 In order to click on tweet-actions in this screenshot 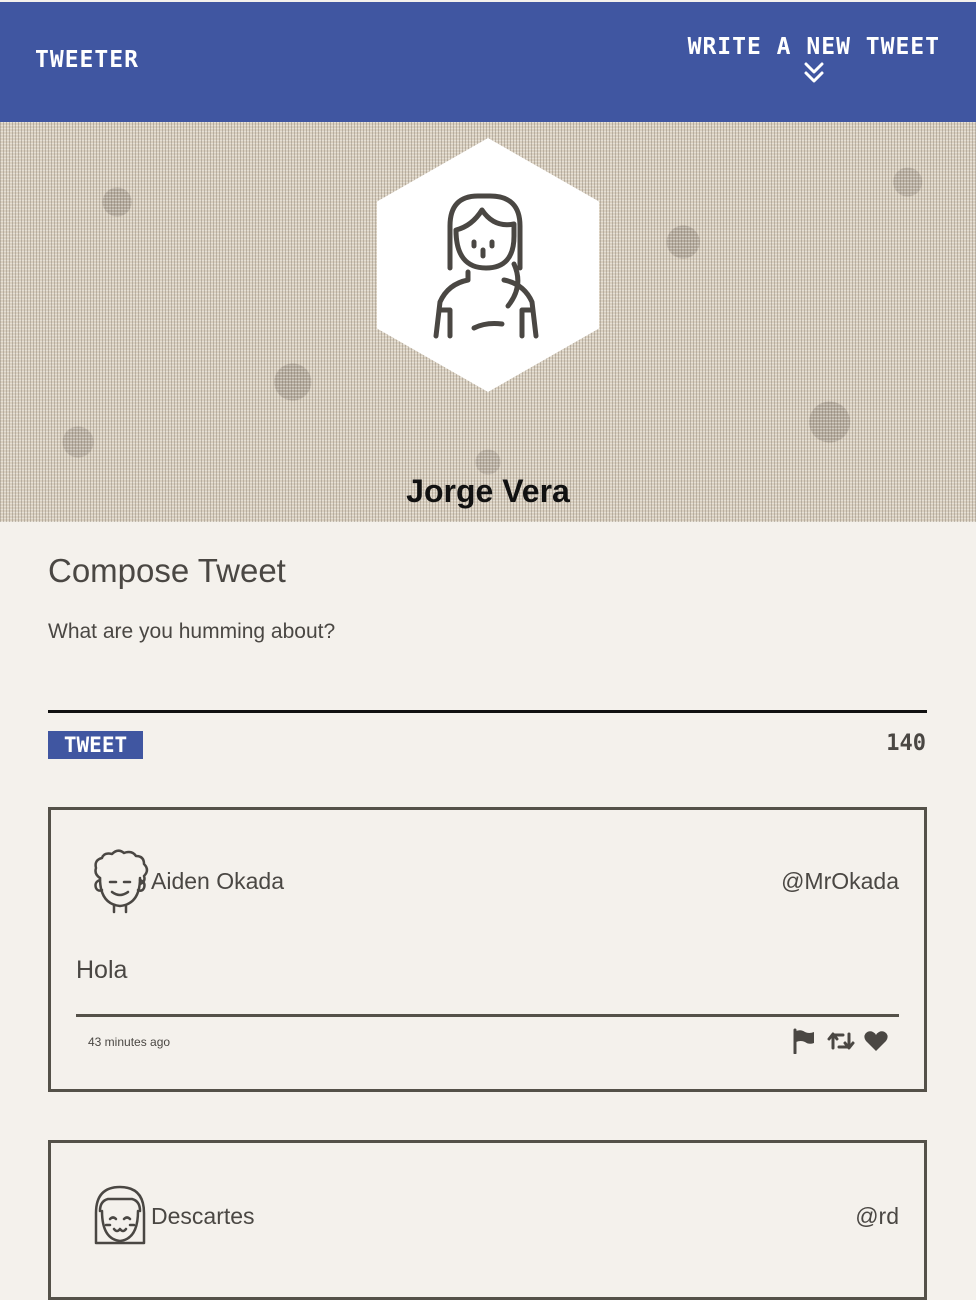, I will do `click(840, 1041)`.